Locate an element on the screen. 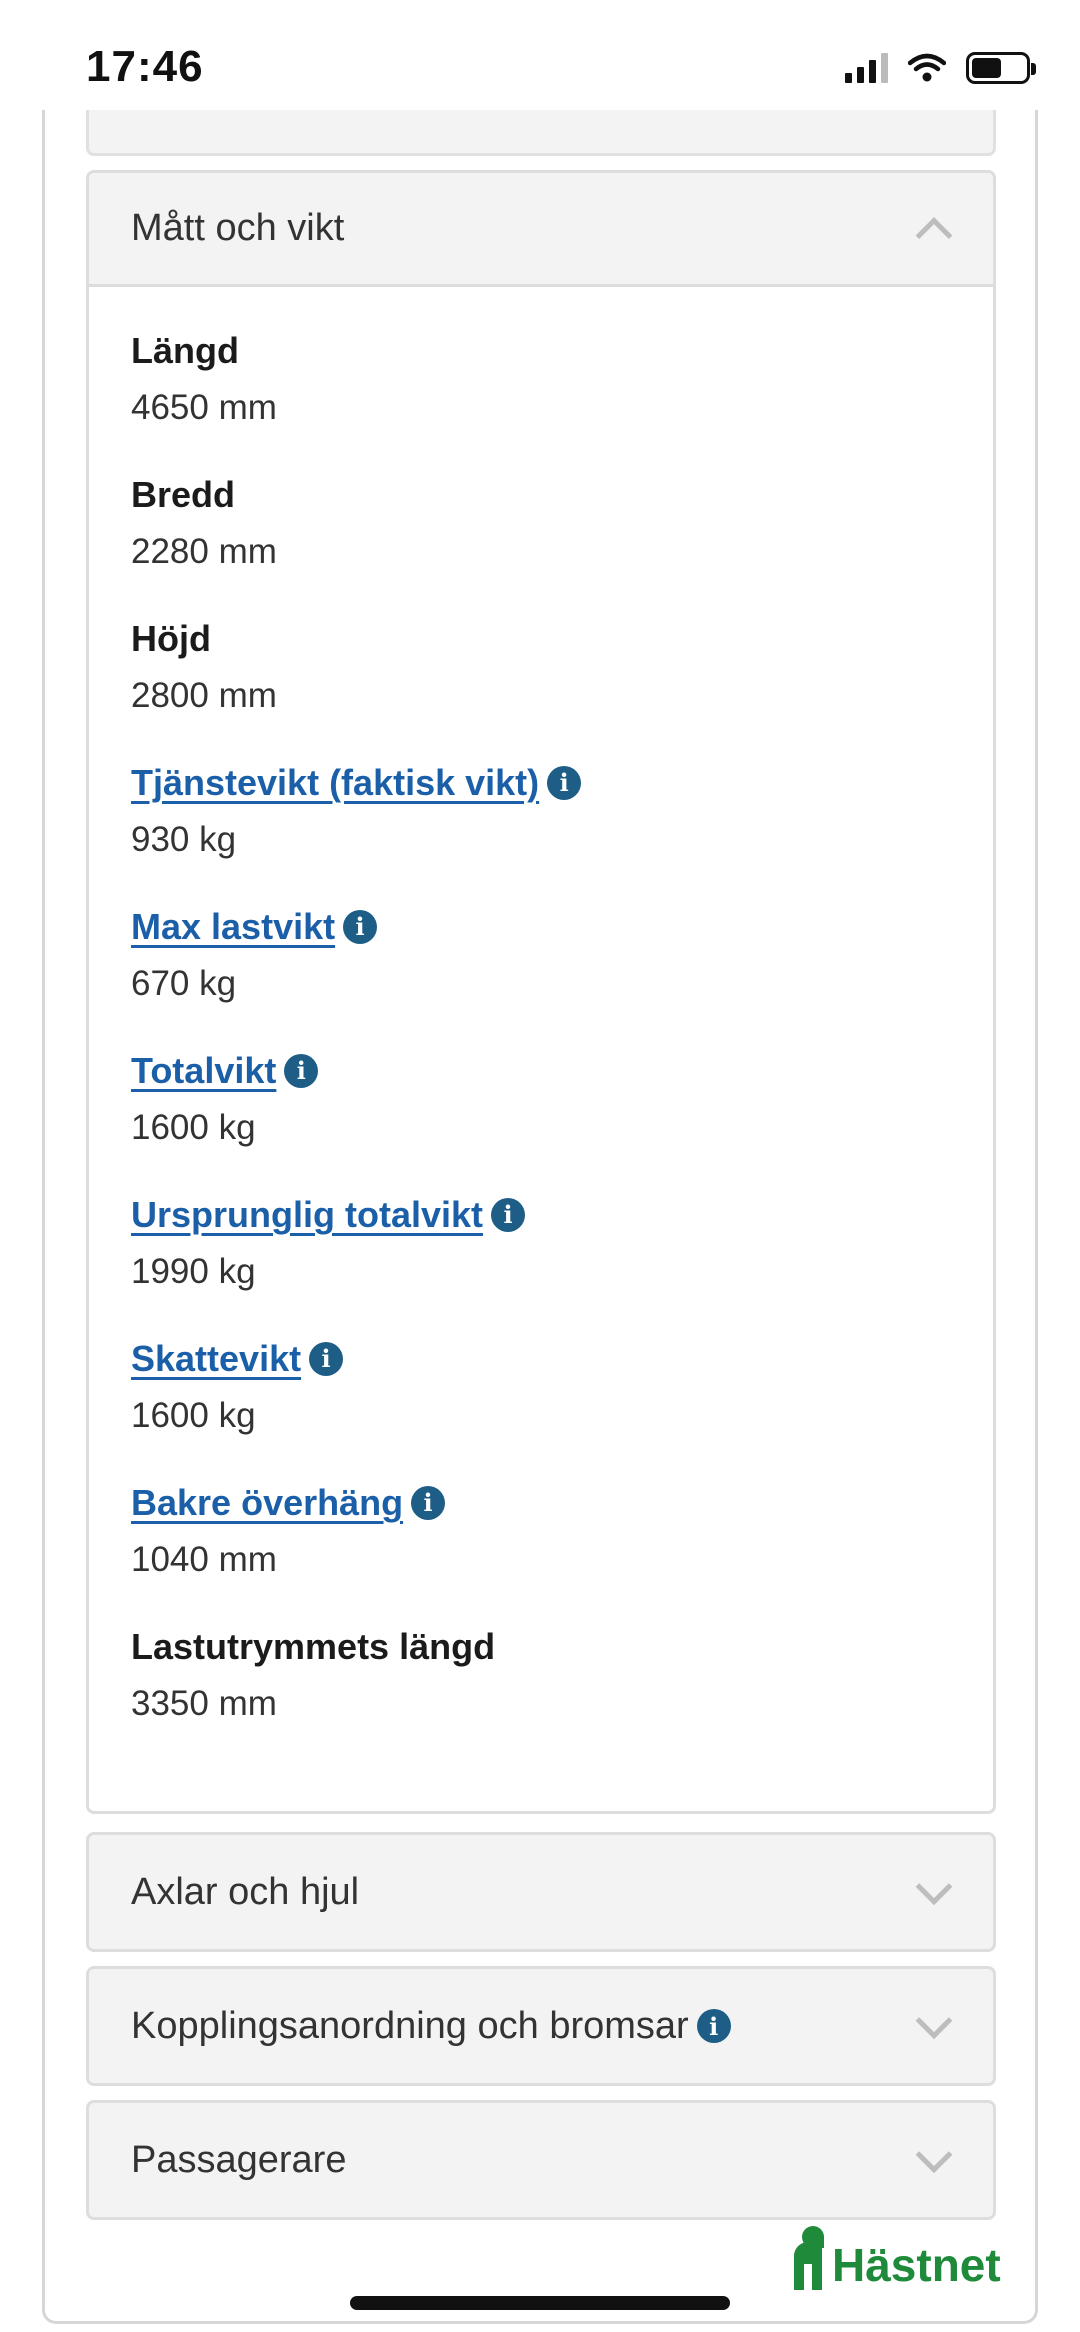 The image size is (1080, 2332). field-width: Bredd 2280 mm is located at coordinates (562, 541).